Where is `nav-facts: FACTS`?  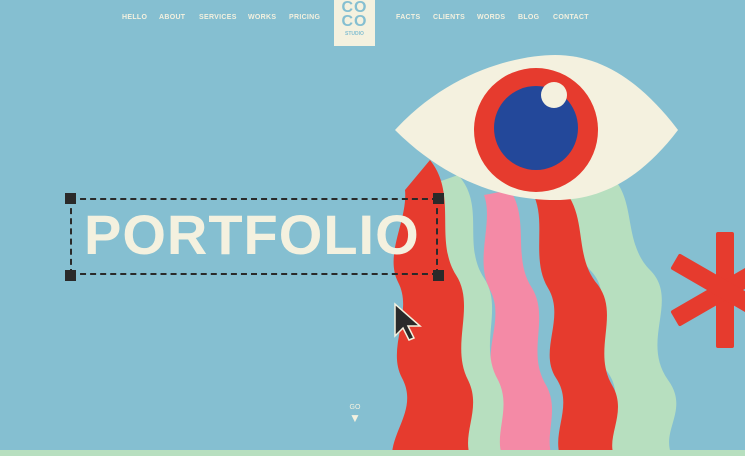
nav-facts: FACTS is located at coordinates (408, 17).